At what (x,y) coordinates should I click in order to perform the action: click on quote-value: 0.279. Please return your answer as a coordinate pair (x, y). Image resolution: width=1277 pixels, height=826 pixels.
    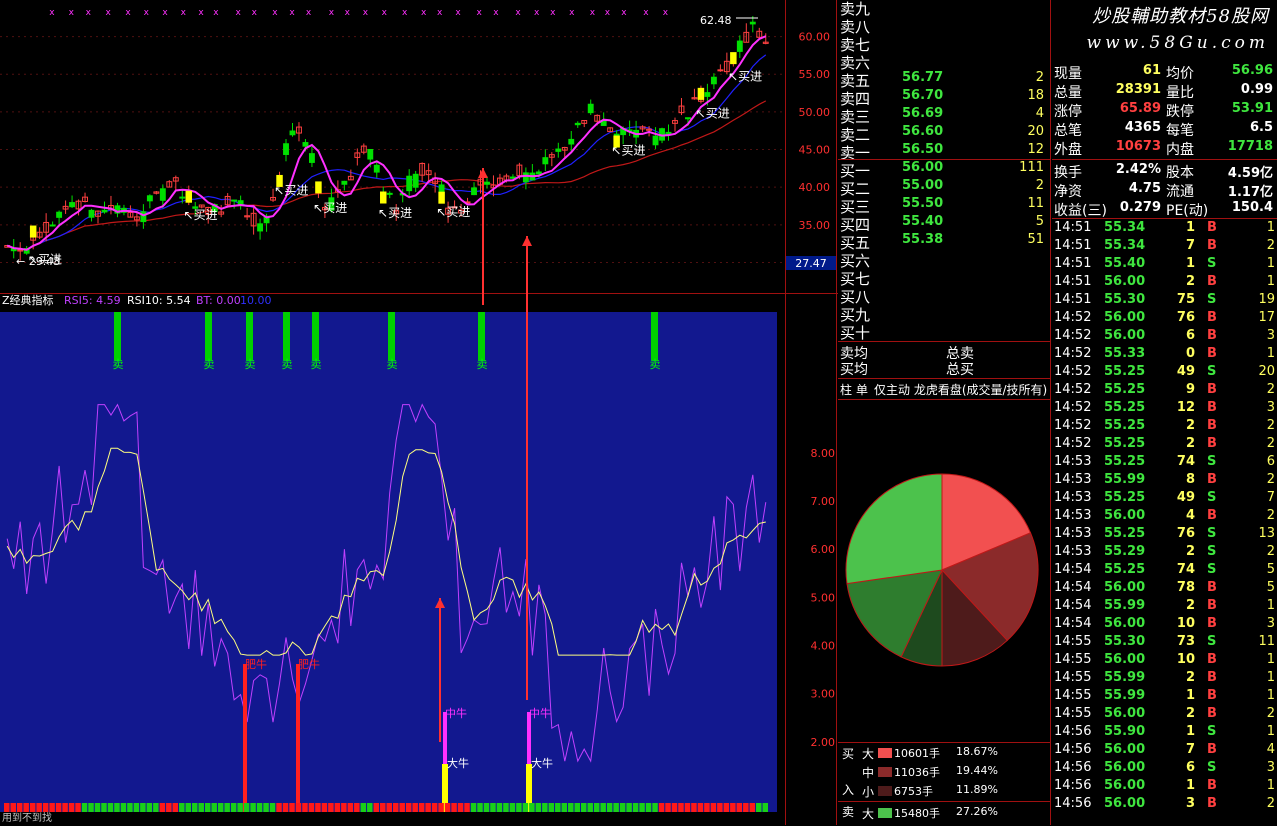
    Looking at the image, I should click on (1140, 207).